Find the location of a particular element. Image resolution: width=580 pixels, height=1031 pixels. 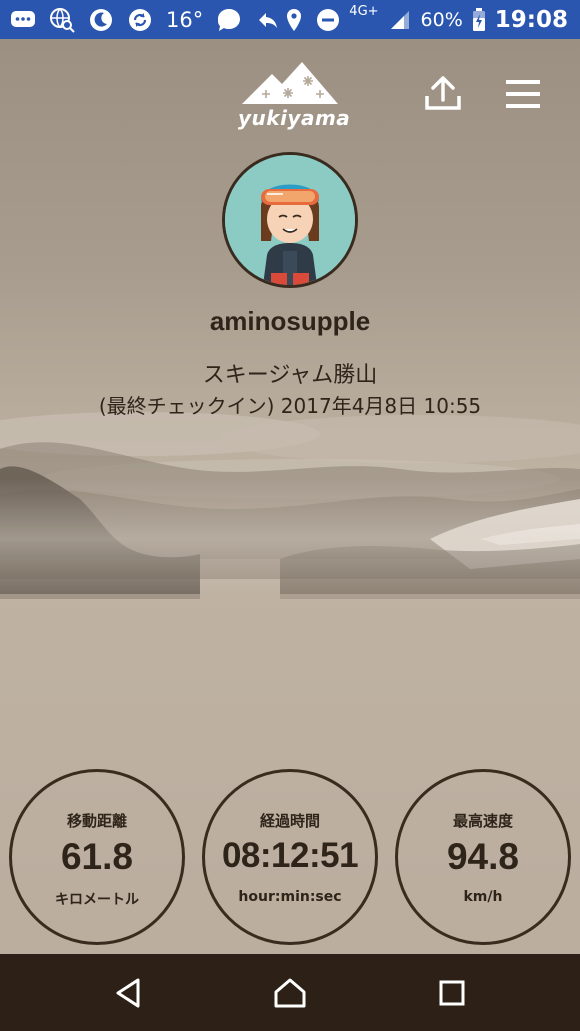

stat-unit: キロメートル is located at coordinates (97, 900).